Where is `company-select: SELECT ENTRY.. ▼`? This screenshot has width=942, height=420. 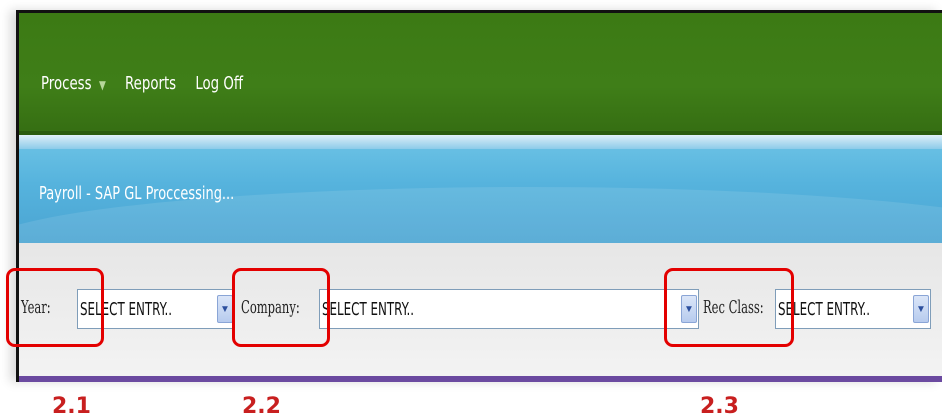
company-select: SELECT ENTRY.. ▼ is located at coordinates (509, 309).